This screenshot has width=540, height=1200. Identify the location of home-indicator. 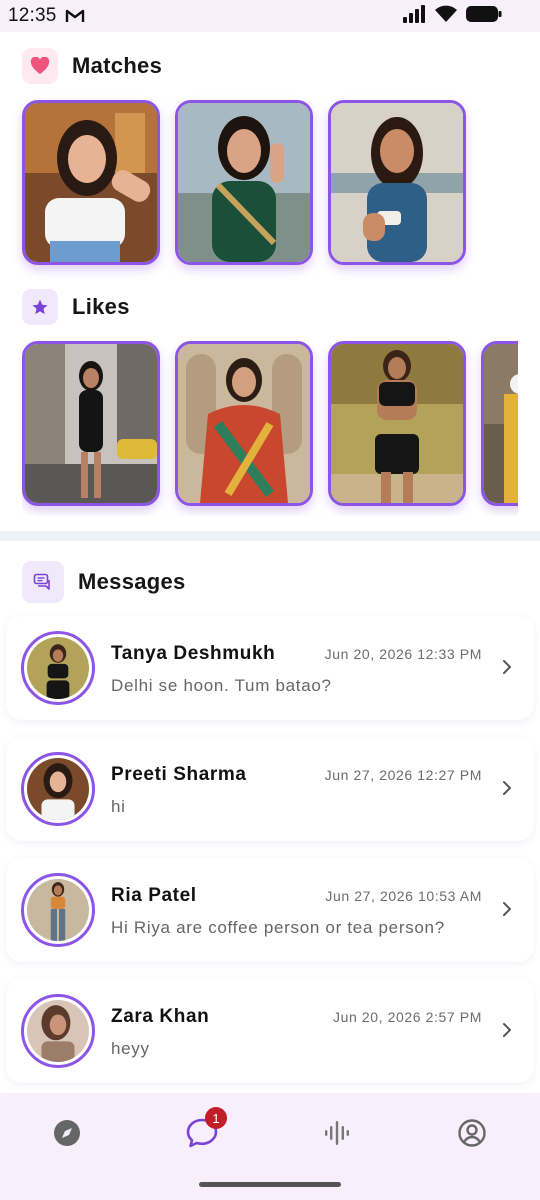
(270, 1184).